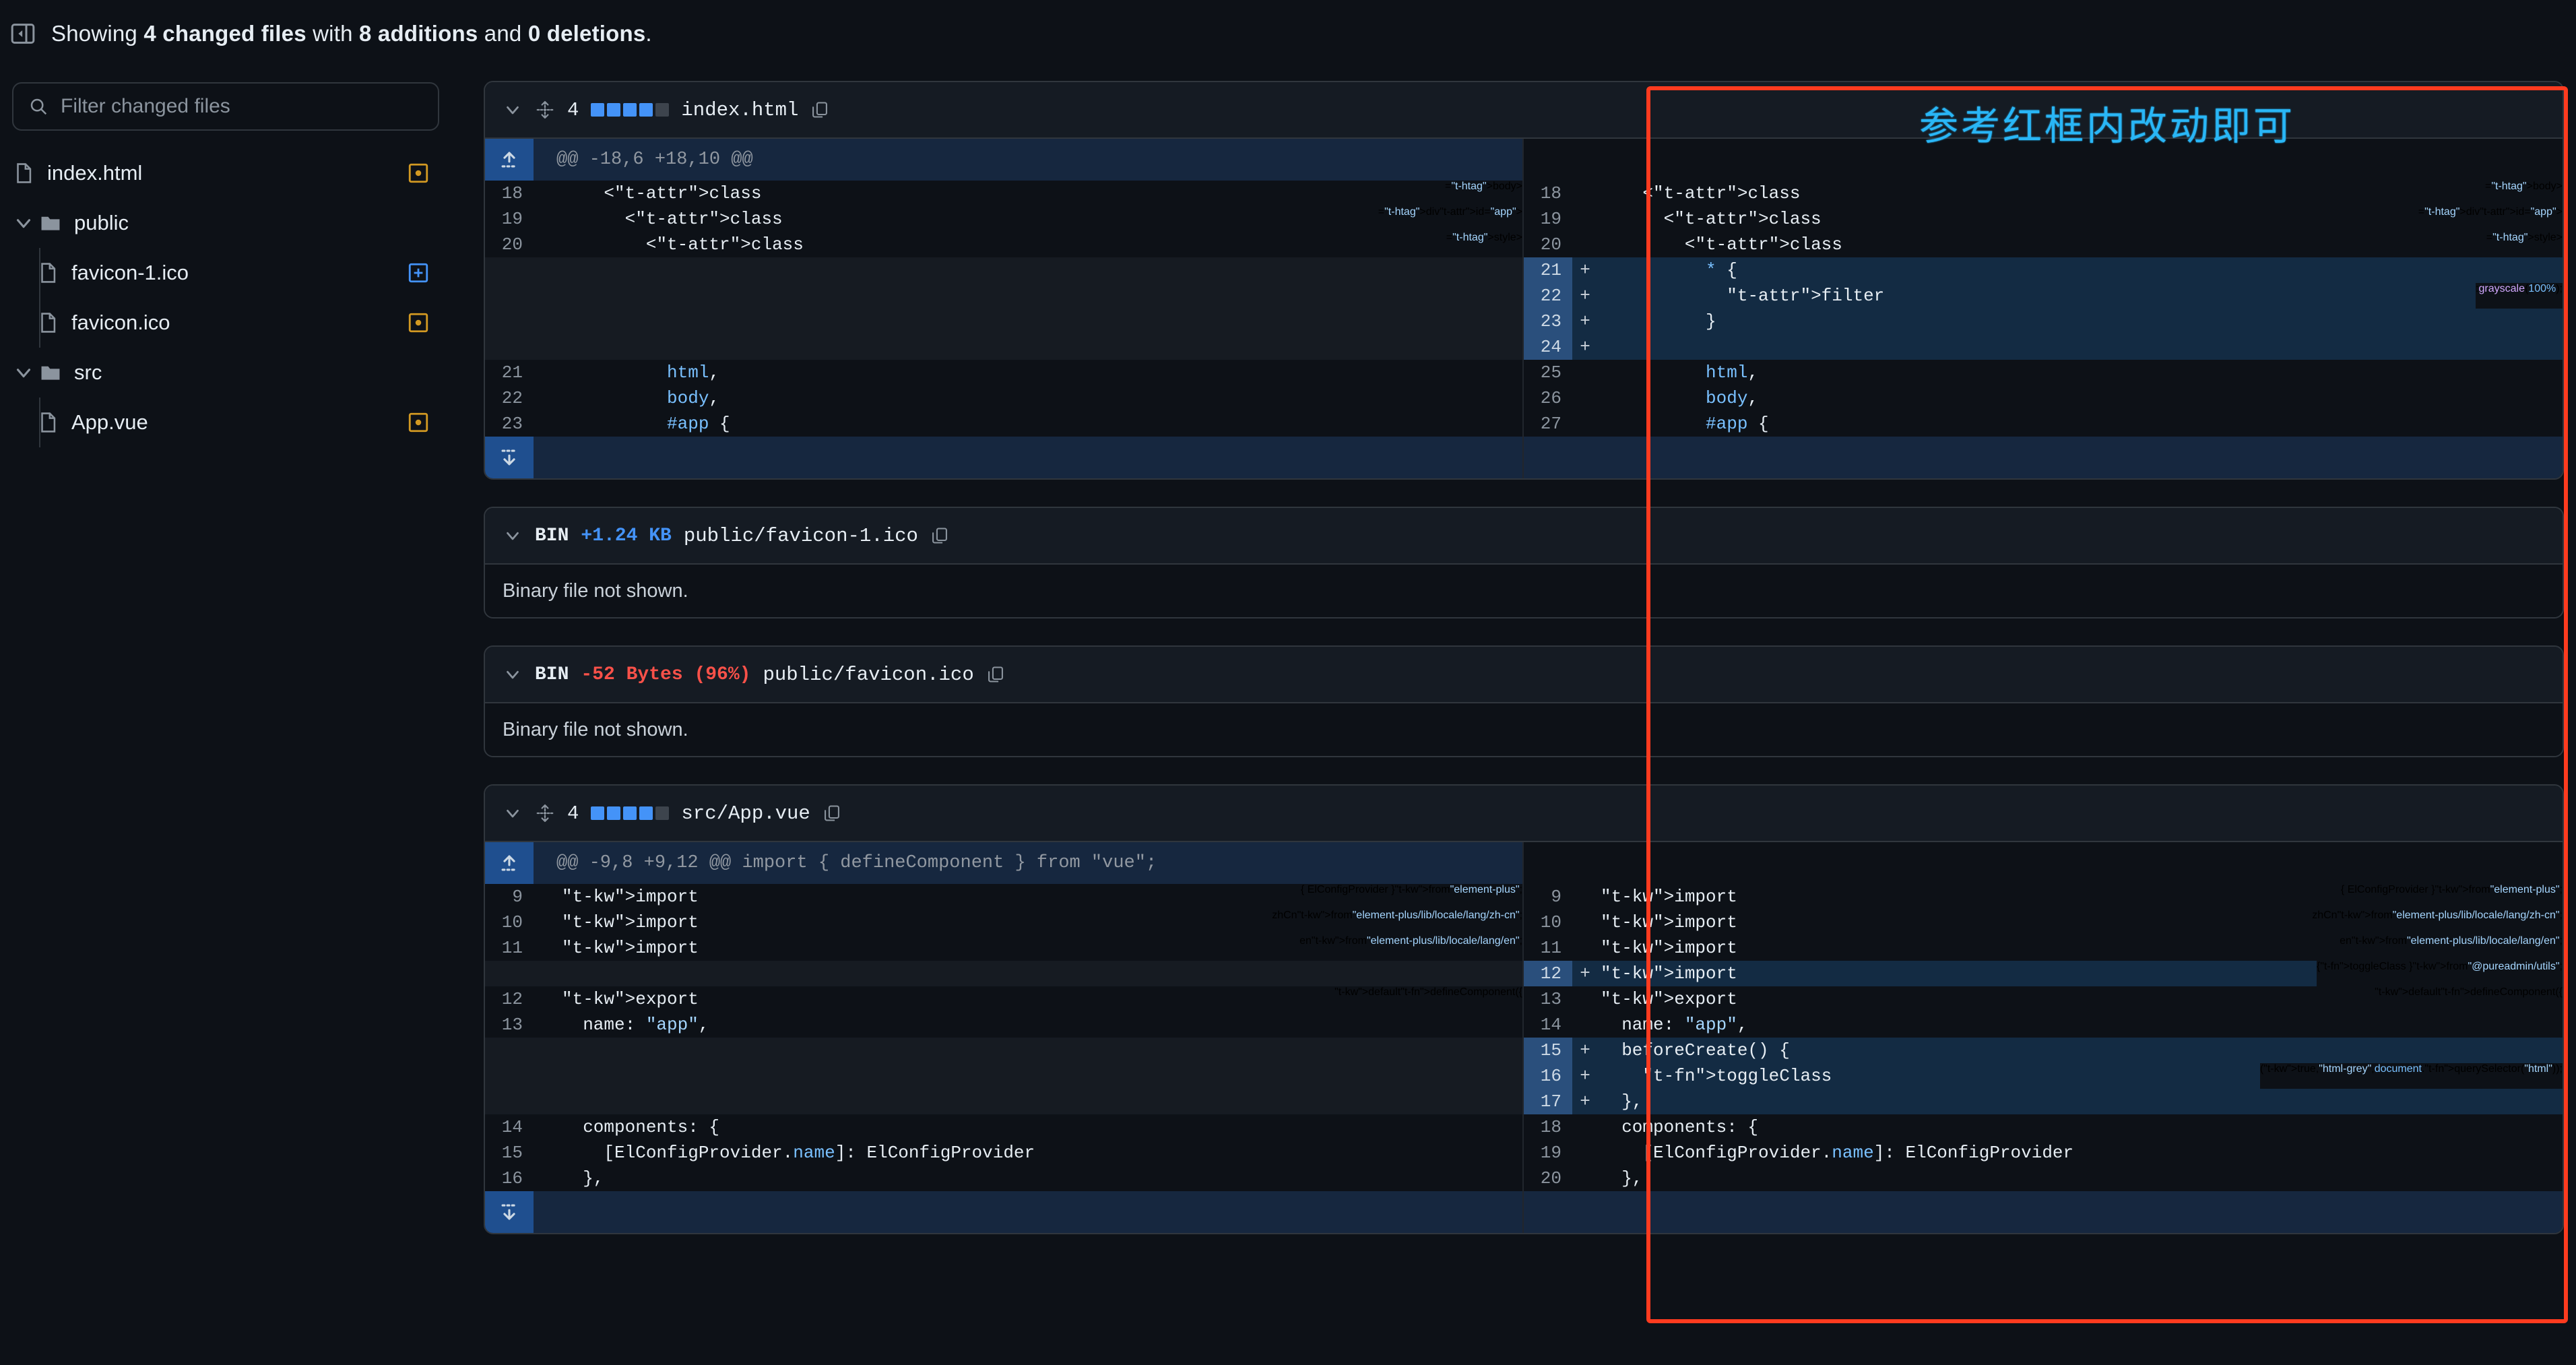 This screenshot has height=1365, width=2576. Describe the element at coordinates (23, 173) in the screenshot. I see `file-icon` at that location.